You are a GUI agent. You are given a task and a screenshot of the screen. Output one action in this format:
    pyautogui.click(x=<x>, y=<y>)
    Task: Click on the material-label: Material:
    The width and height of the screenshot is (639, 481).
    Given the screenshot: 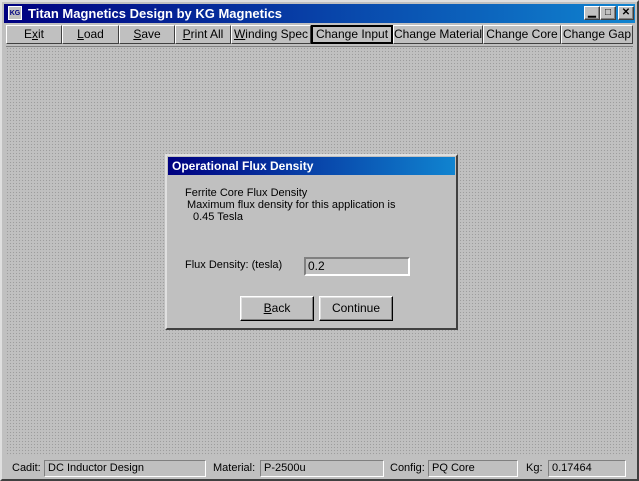 What is the action you would take?
    pyautogui.click(x=234, y=468)
    